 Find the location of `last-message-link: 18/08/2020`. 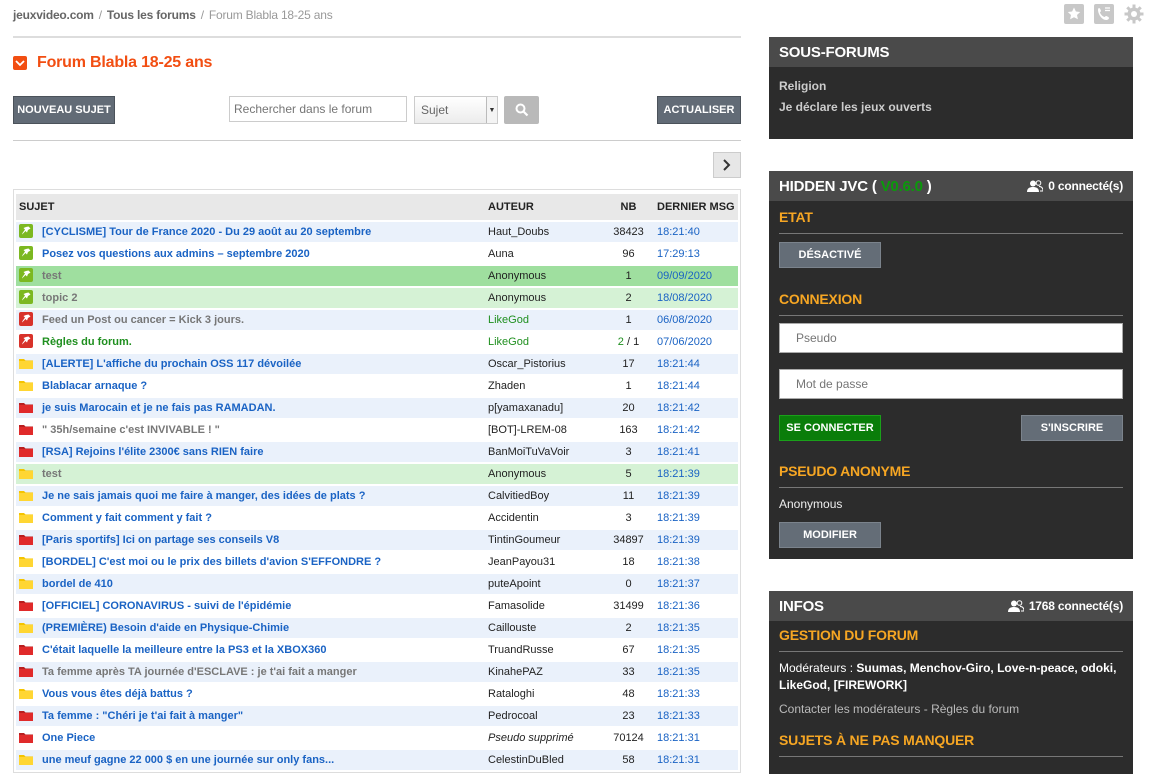

last-message-link: 18/08/2020 is located at coordinates (696, 298).